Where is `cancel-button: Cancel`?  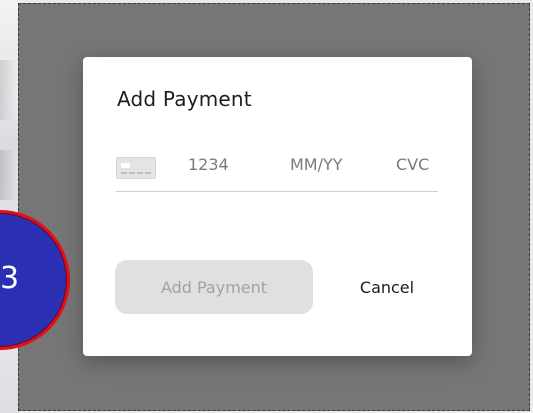
cancel-button: Cancel is located at coordinates (387, 287).